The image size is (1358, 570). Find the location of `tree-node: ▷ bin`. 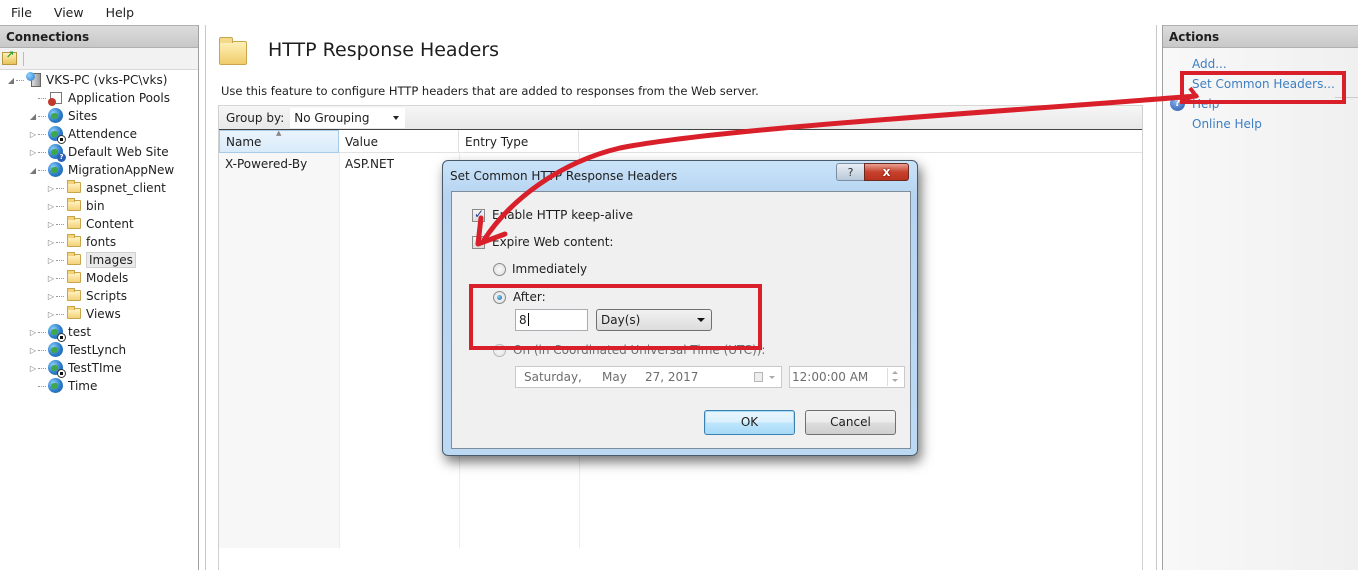

tree-node: ▷ bin is located at coordinates (99, 206).